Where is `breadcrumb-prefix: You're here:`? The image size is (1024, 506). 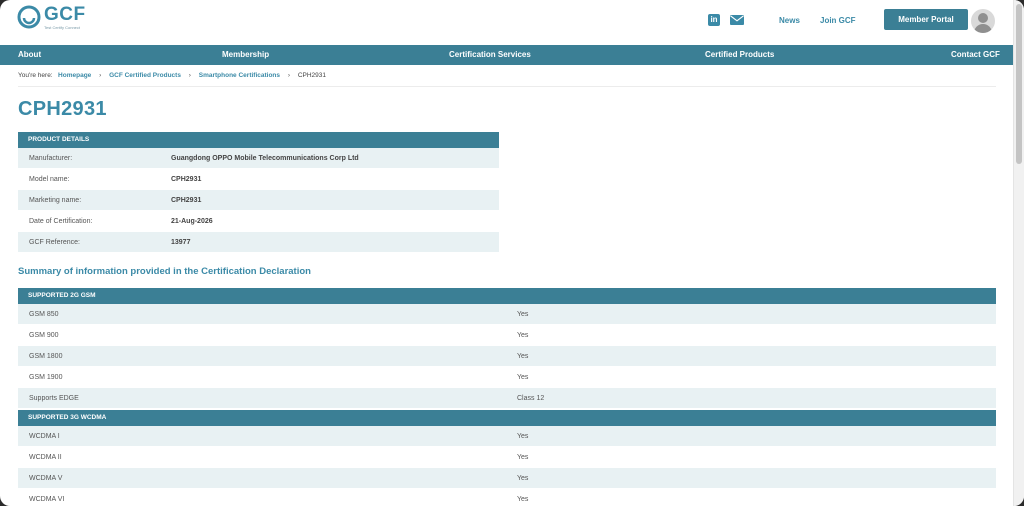 breadcrumb-prefix: You're here: is located at coordinates (35, 75).